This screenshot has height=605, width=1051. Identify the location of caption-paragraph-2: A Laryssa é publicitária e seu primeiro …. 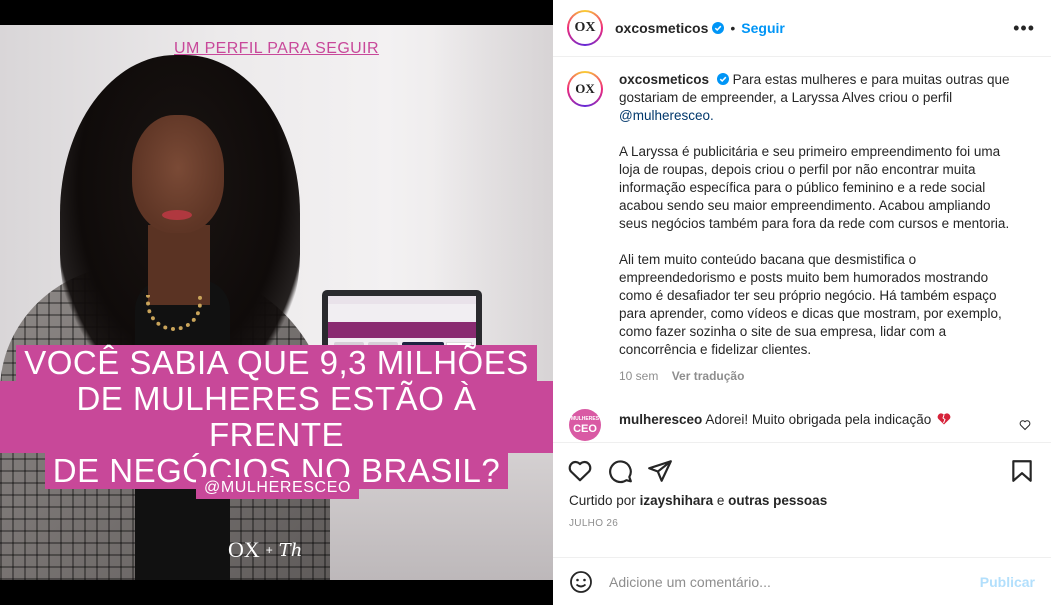
(814, 187).